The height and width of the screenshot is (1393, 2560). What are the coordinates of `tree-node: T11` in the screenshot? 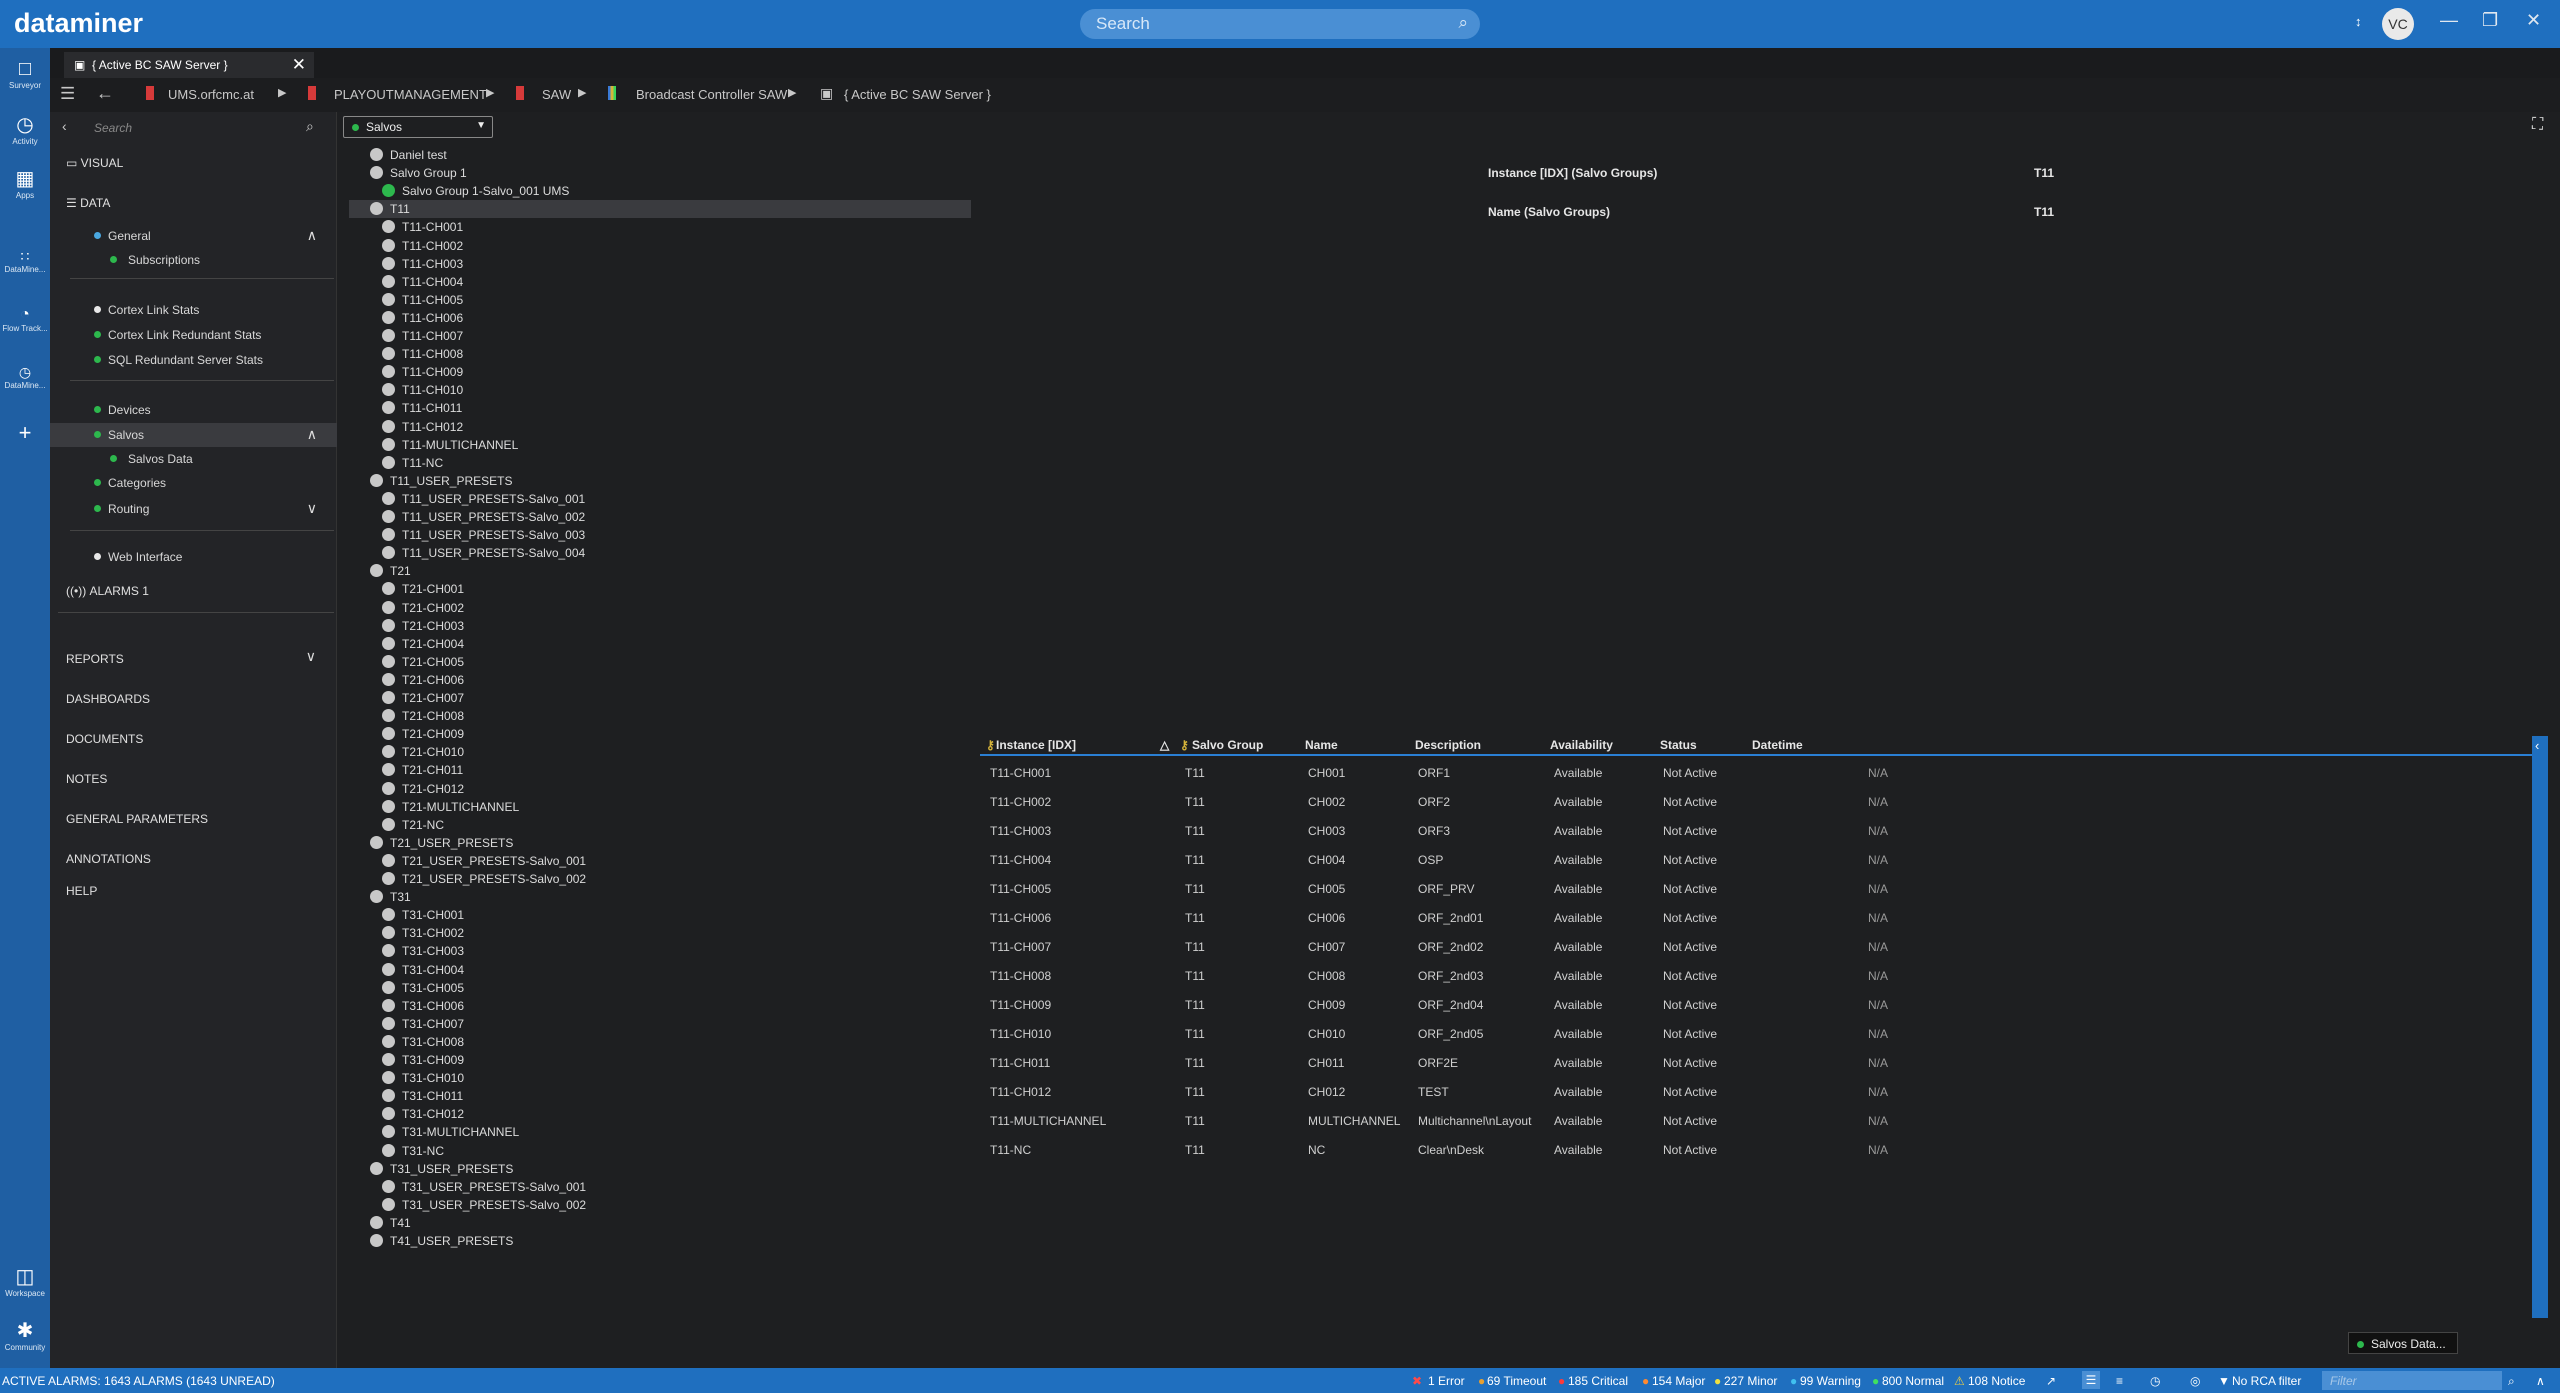 It's located at (660, 209).